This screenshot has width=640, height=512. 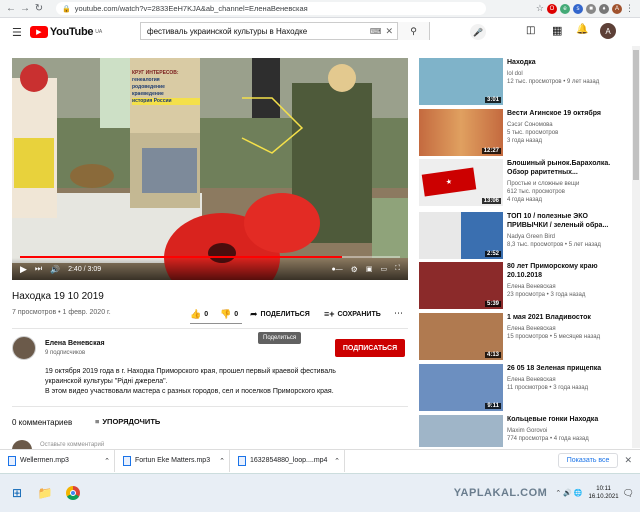 What do you see at coordinates (617, 8) in the screenshot?
I see `profile-avatar: A` at bounding box center [617, 8].